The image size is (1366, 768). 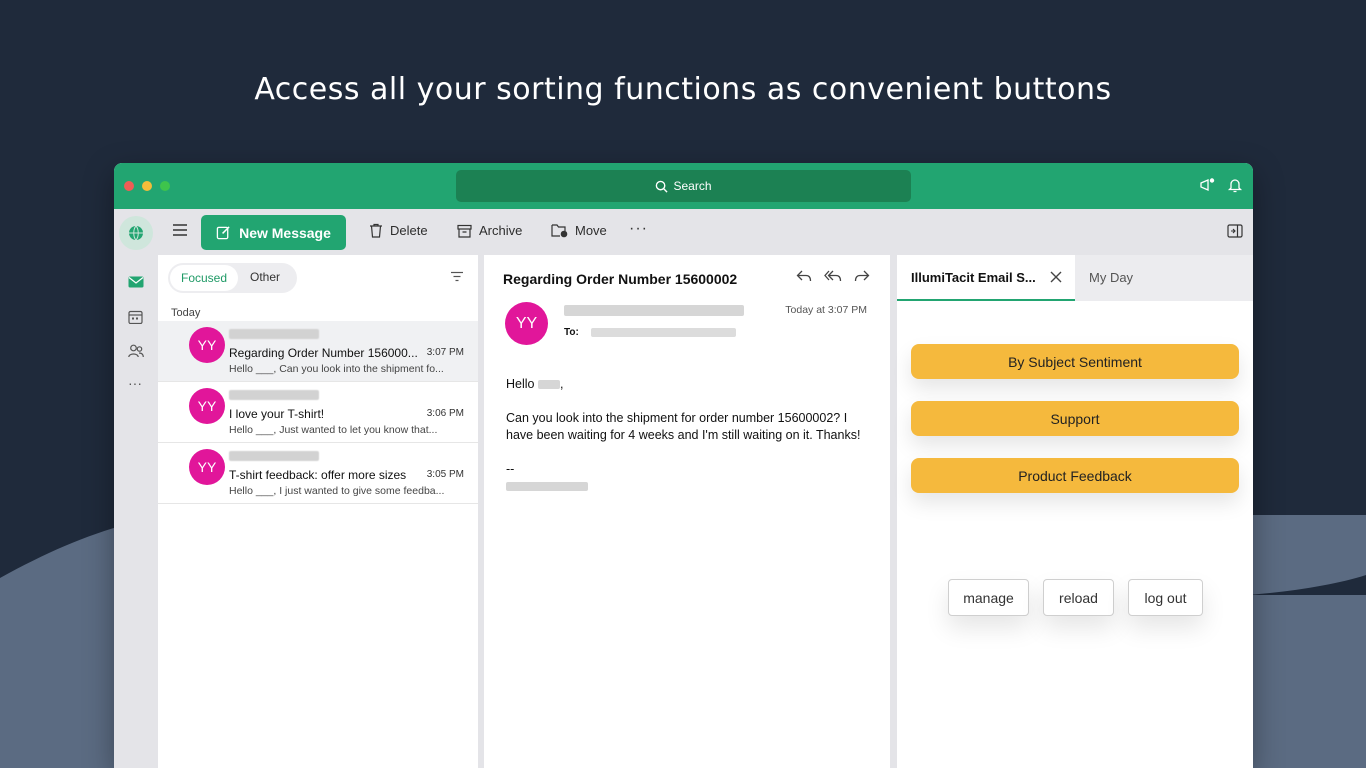 I want to click on delete-label: Delete, so click(x=409, y=230).